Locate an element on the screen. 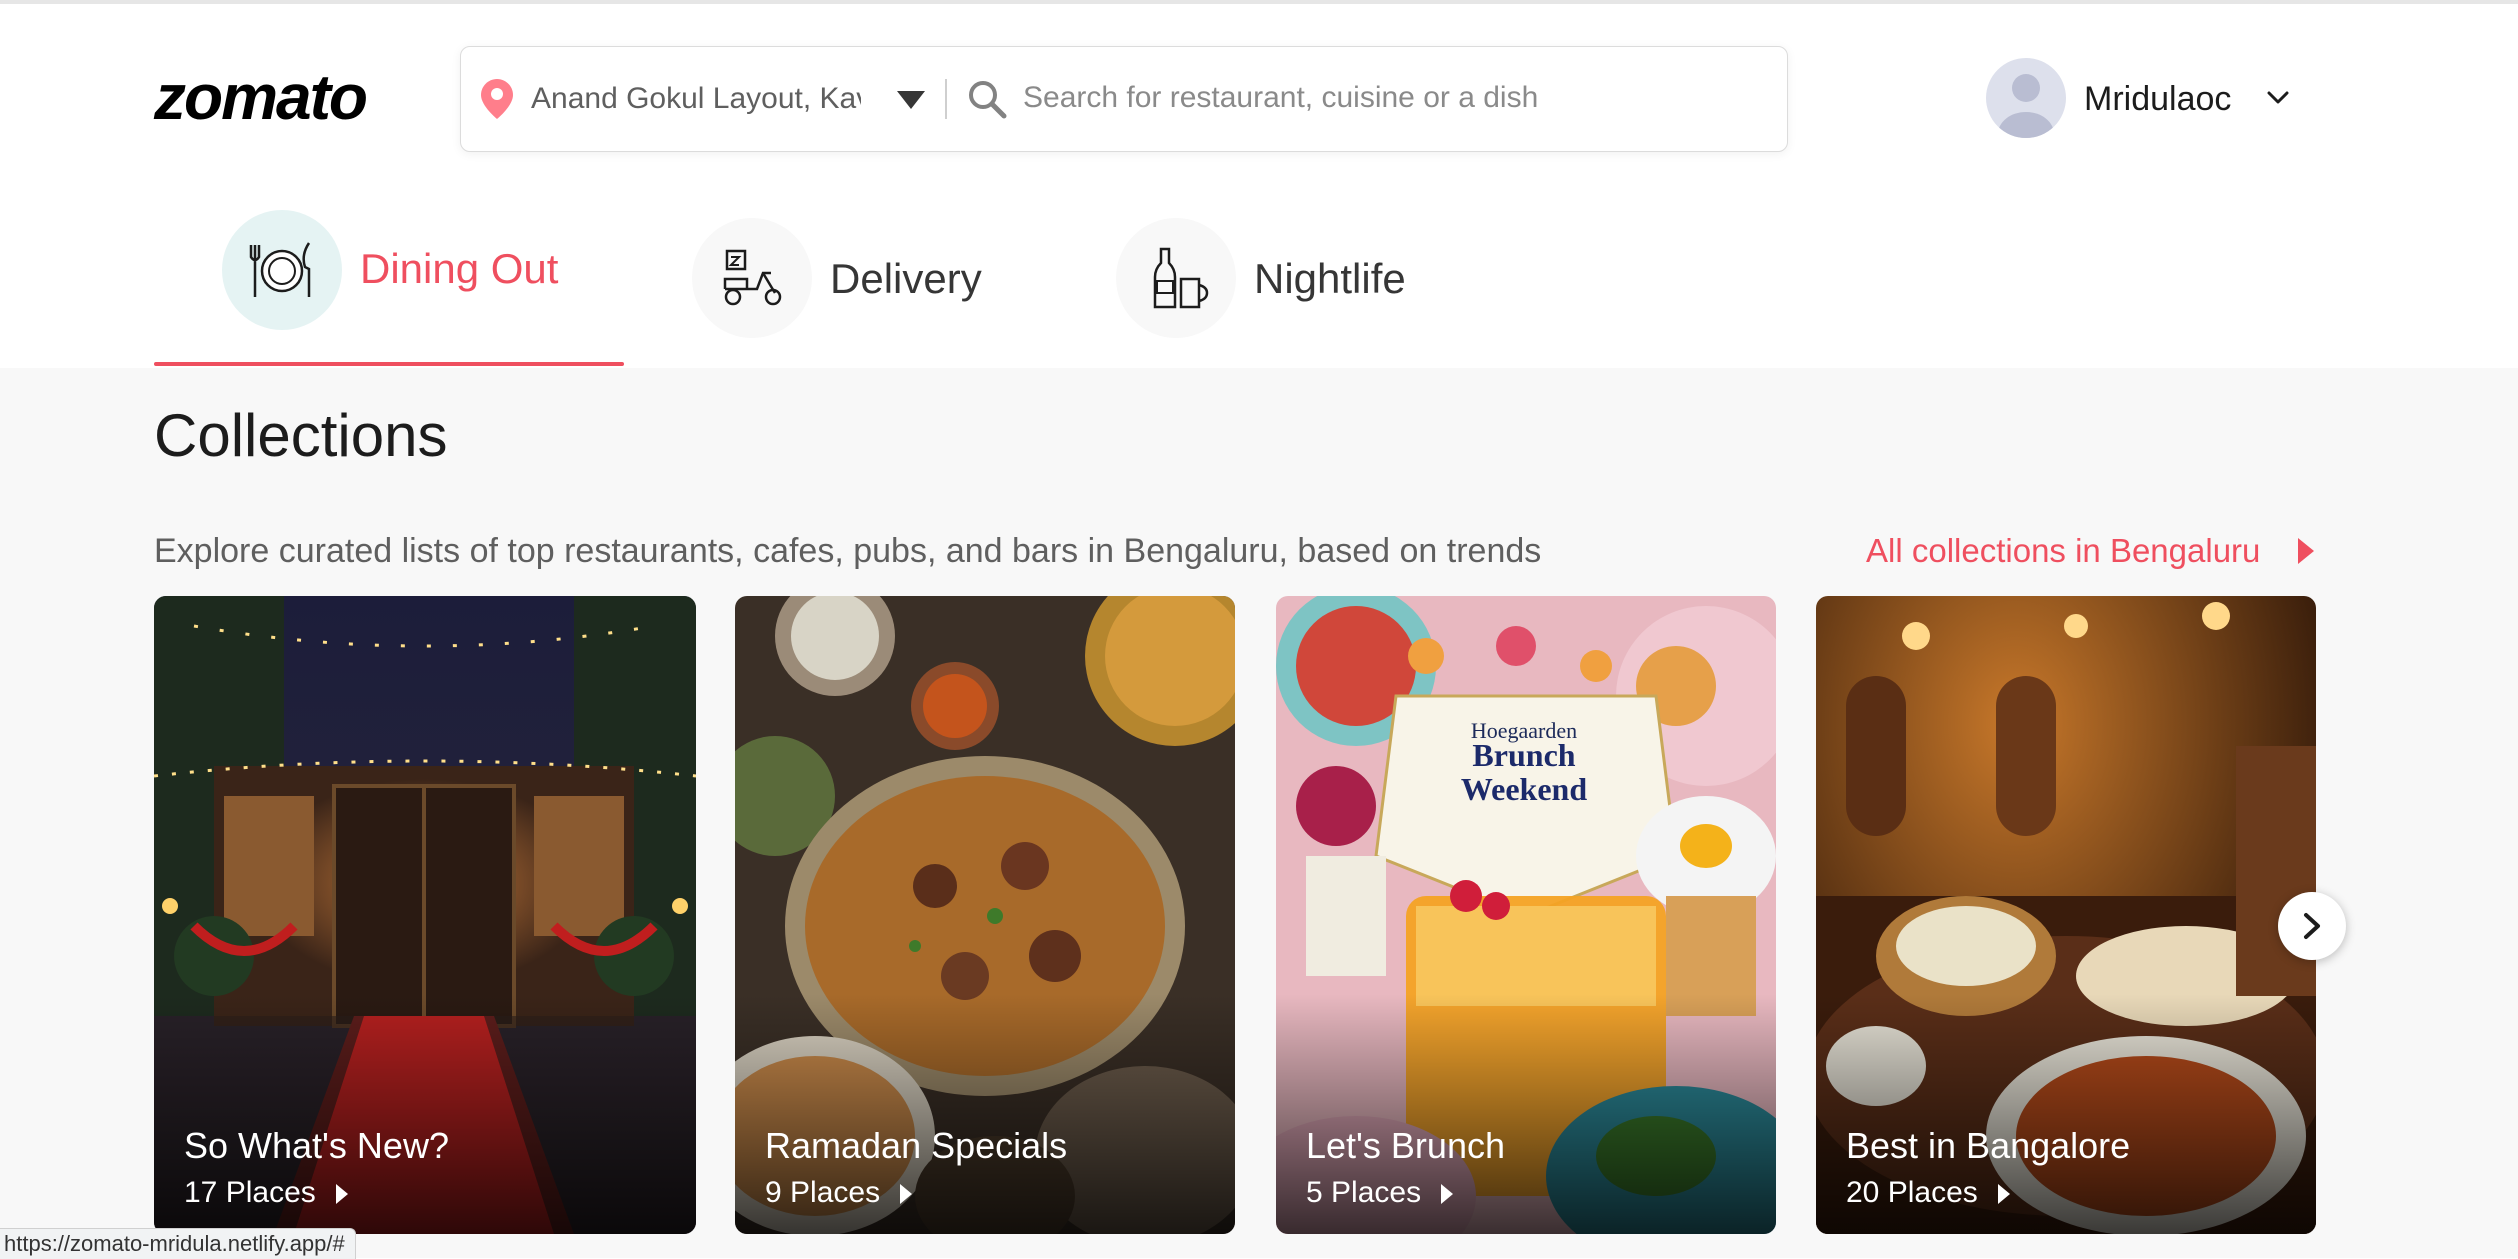 The image size is (2518, 1259). tab-label-nightlife: Nightlife is located at coordinates (1330, 278).